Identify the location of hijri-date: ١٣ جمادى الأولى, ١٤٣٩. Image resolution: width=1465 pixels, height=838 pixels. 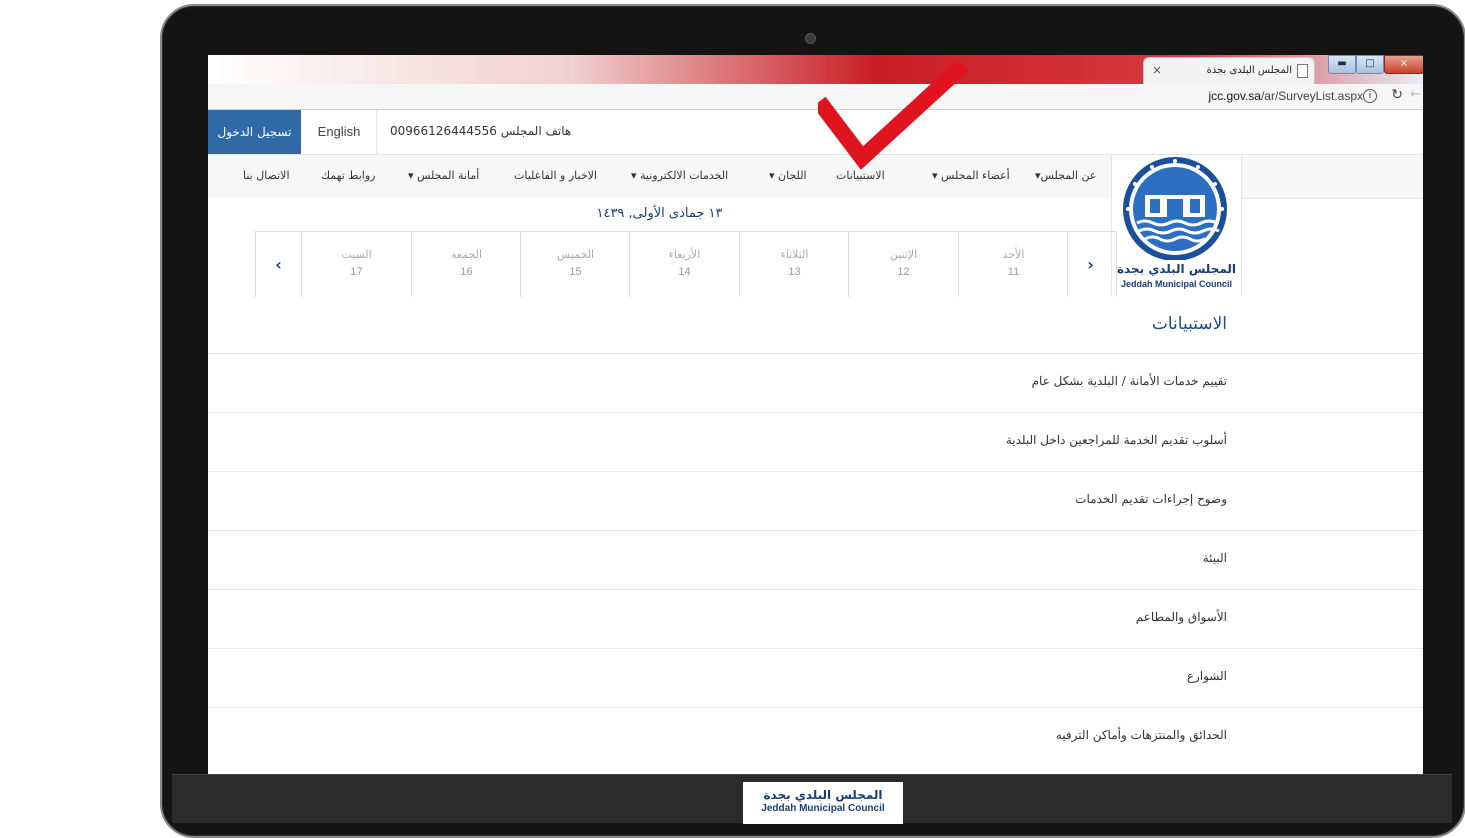
(659, 213).